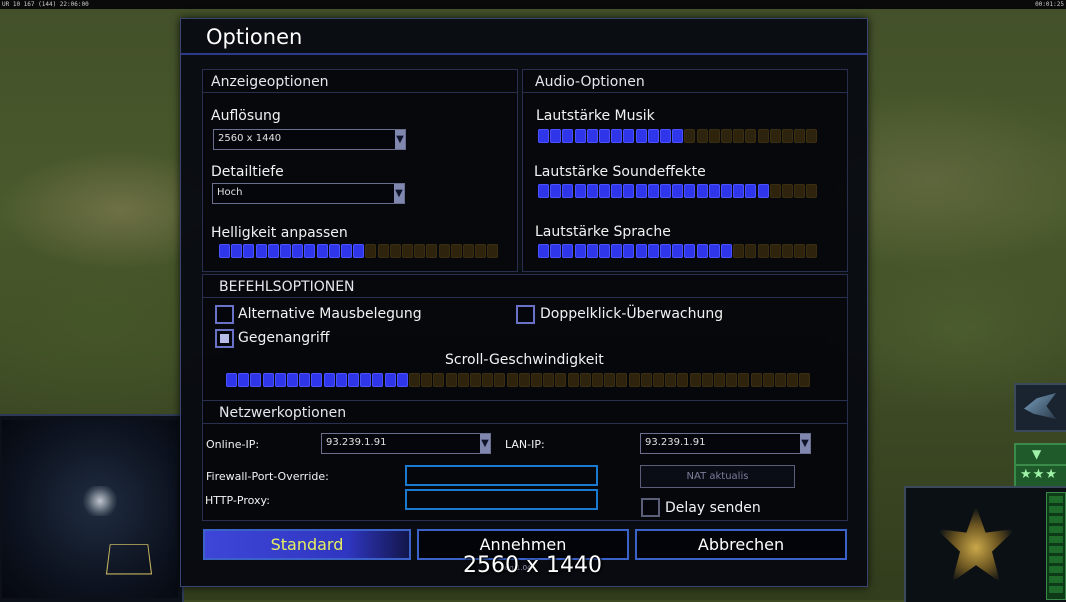 The height and width of the screenshot is (602, 1066). I want to click on double-click-label: Doppelklick-Überwachung, so click(631, 314).